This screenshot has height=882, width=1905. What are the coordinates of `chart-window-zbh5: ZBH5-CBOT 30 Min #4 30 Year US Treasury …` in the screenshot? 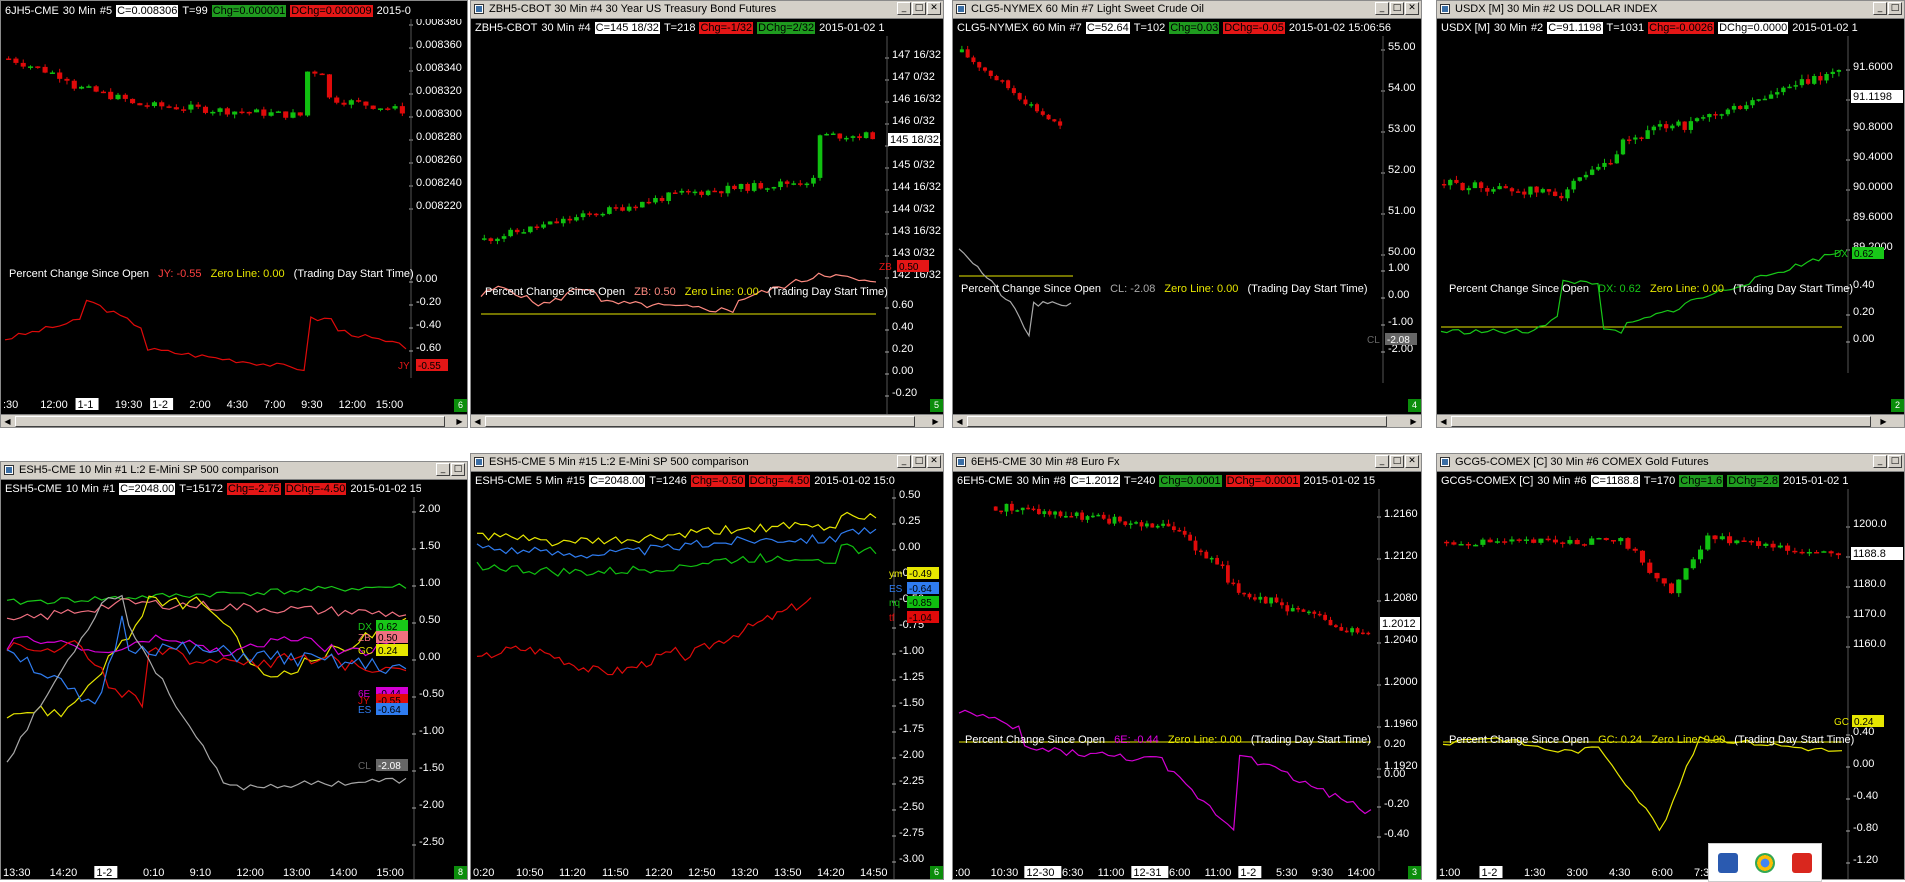 It's located at (707, 214).